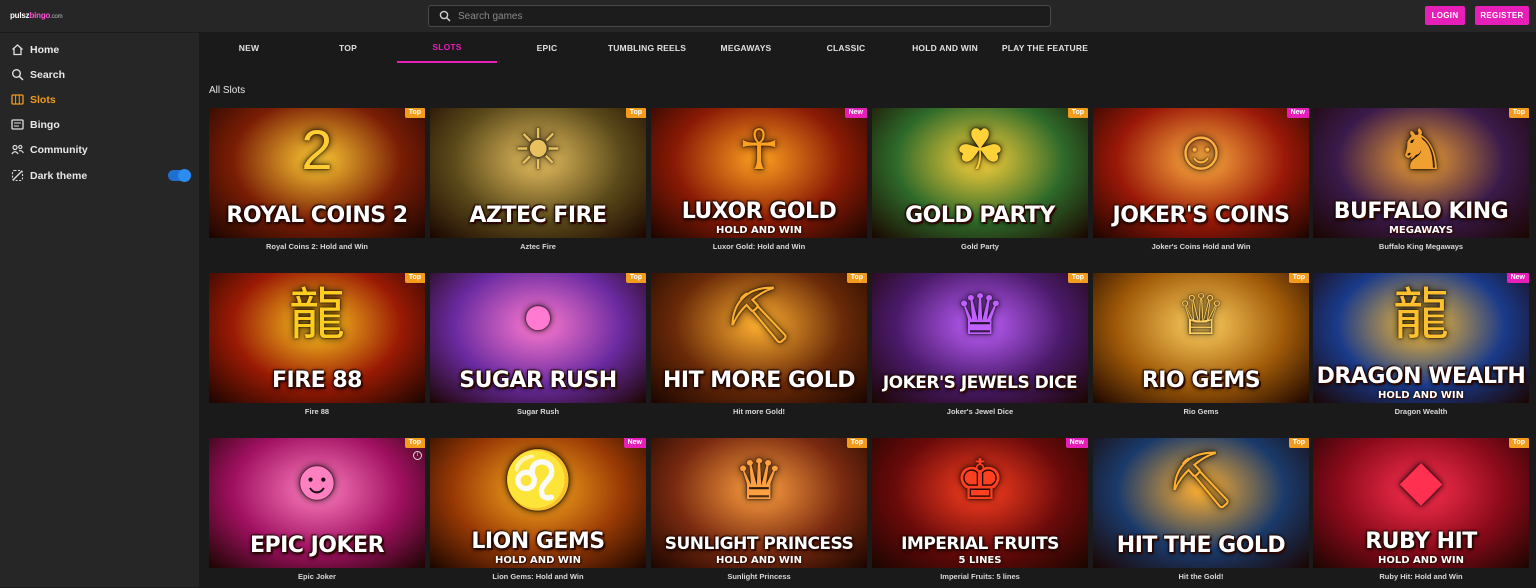  What do you see at coordinates (634, 443) in the screenshot?
I see `new-badge: New` at bounding box center [634, 443].